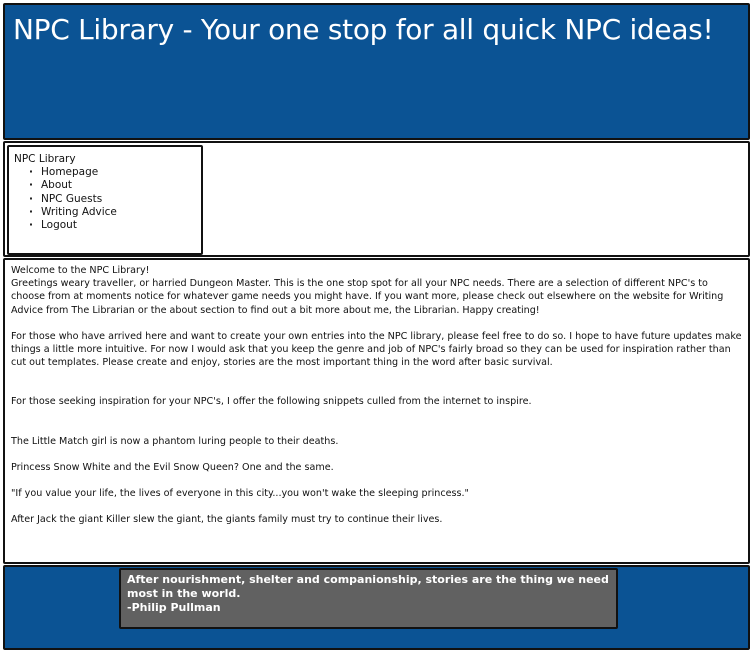 This screenshot has height=653, width=754. Describe the element at coordinates (45, 159) in the screenshot. I see `nav-title: NPC Library` at that location.